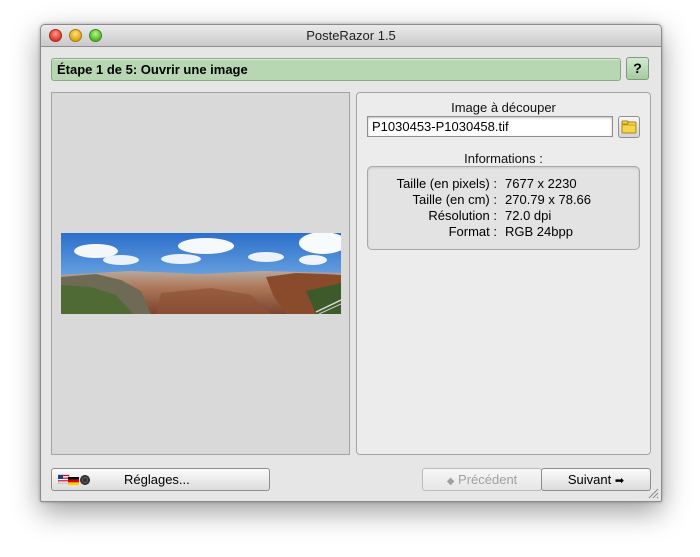 Image resolution: width=700 pixels, height=557 pixels. Describe the element at coordinates (336, 69) in the screenshot. I see `step-header: Étape 1 de 5: Ouvrir une image` at that location.